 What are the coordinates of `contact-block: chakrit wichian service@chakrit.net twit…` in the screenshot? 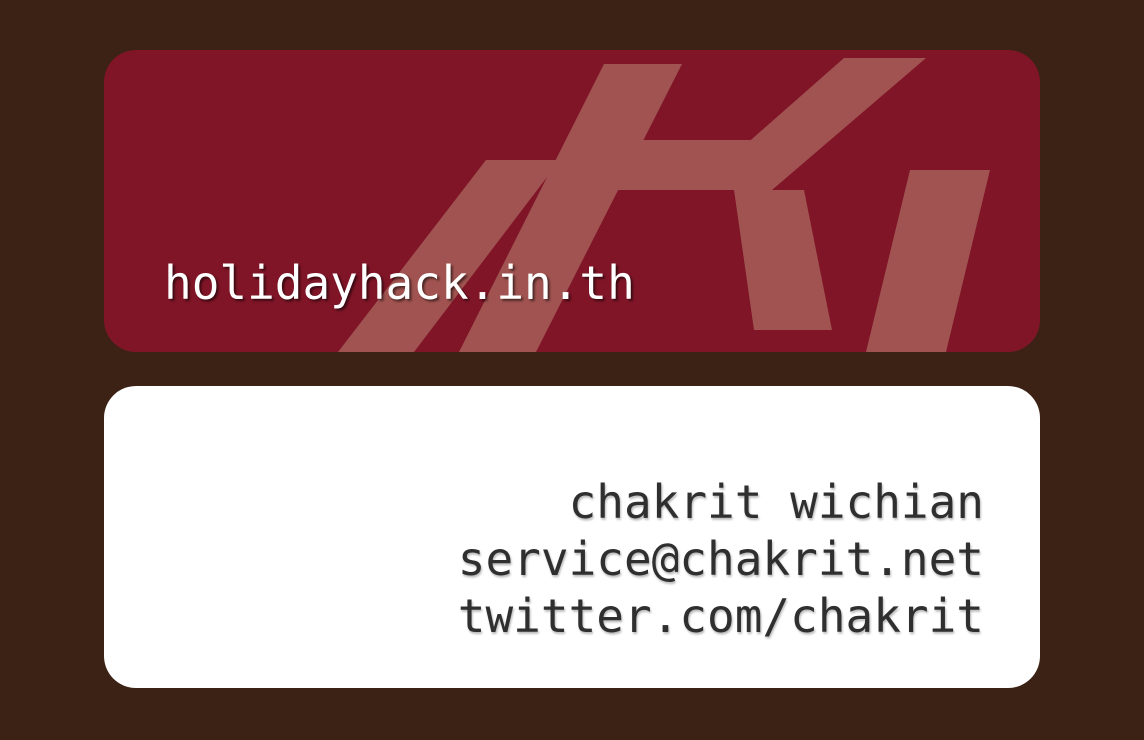 It's located at (721, 559).